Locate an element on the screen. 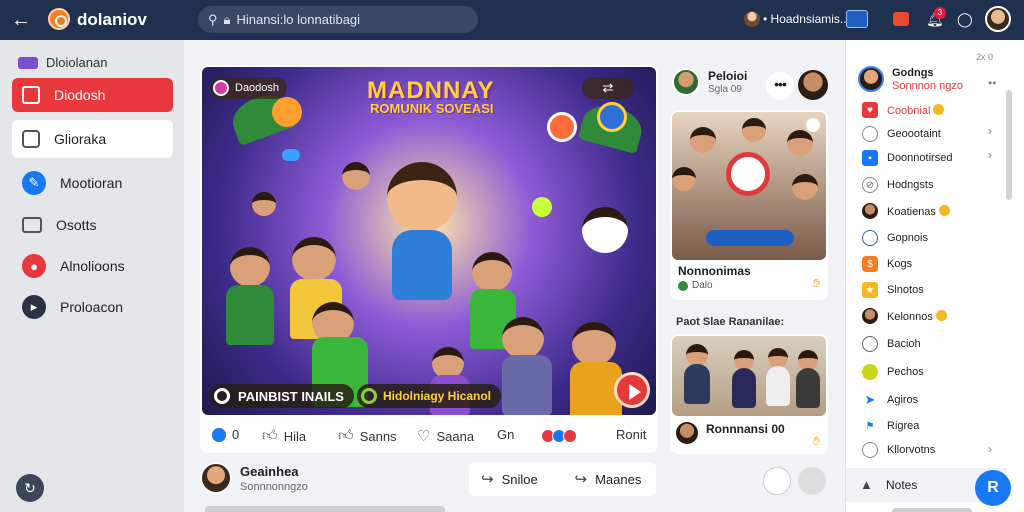  messages-button: ↪ Maanes is located at coordinates (610, 479).